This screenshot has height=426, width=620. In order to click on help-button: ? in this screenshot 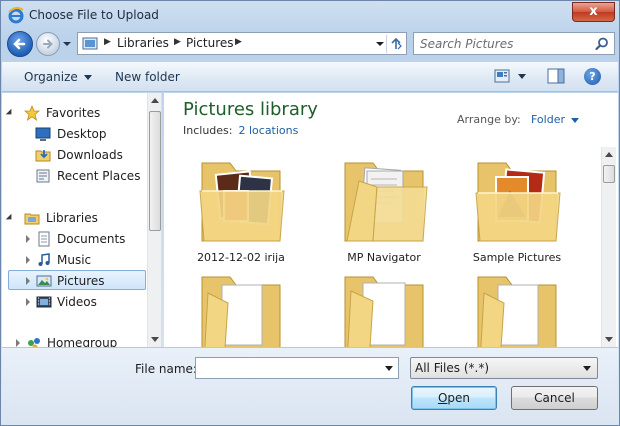, I will do `click(592, 76)`.